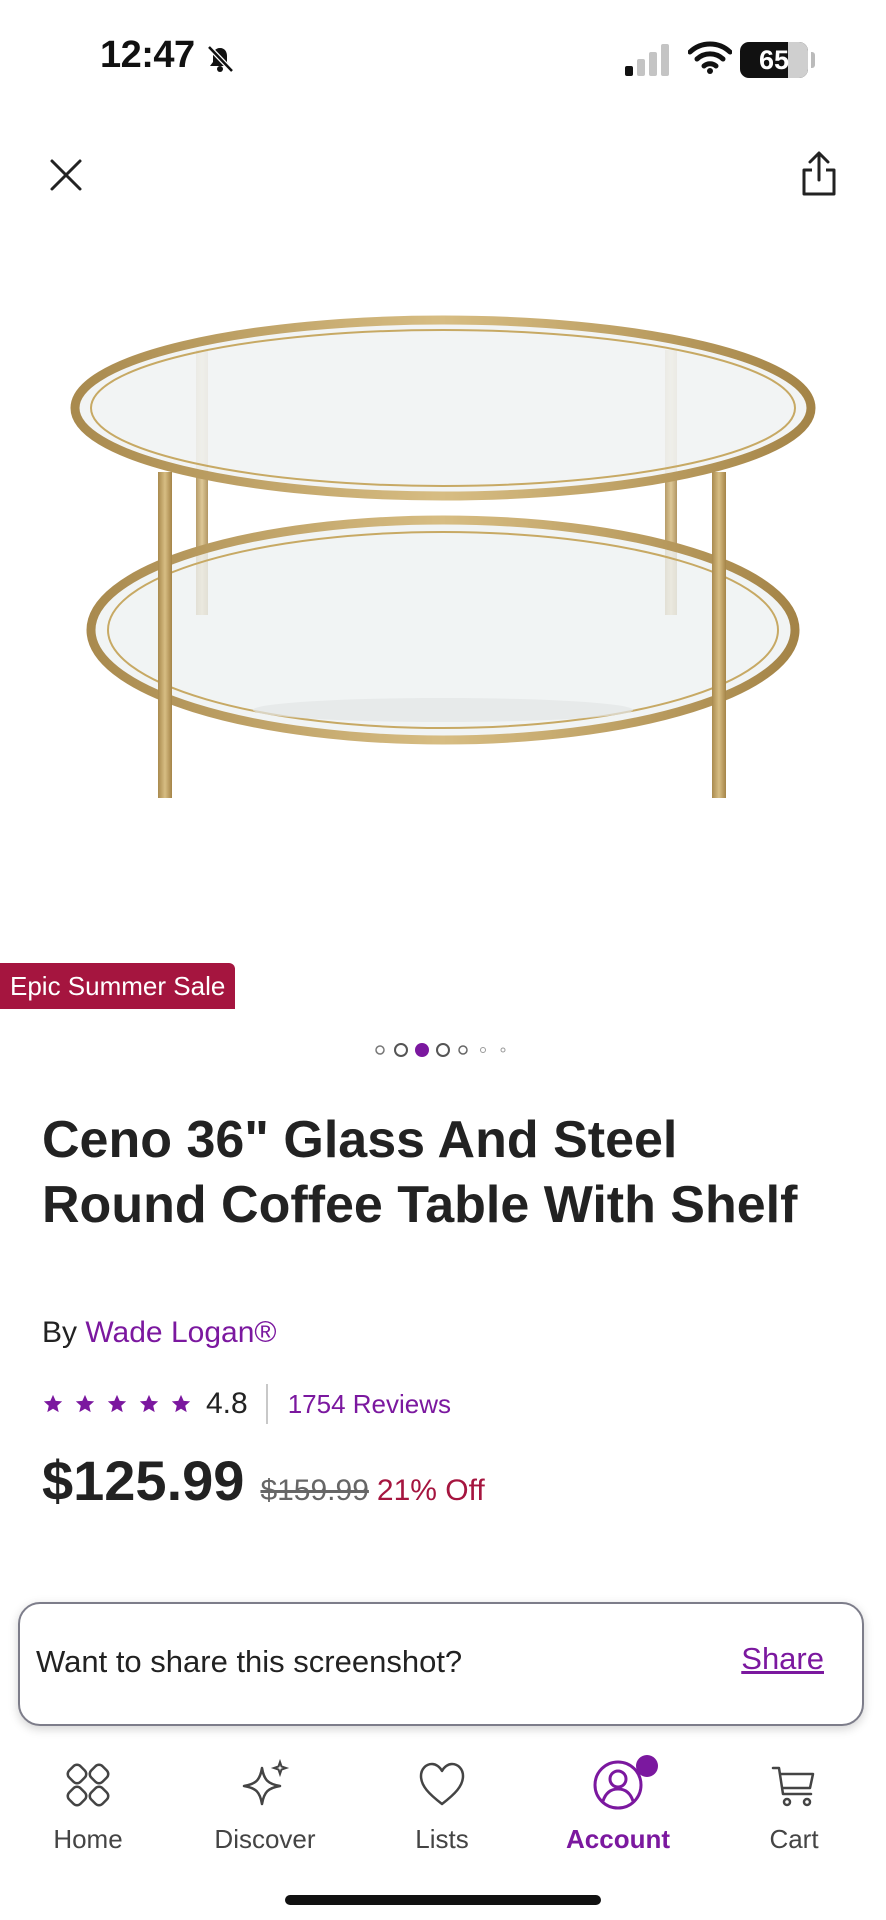 This screenshot has height=1920, width=886. I want to click on nav-account: Account, so click(618, 1805).